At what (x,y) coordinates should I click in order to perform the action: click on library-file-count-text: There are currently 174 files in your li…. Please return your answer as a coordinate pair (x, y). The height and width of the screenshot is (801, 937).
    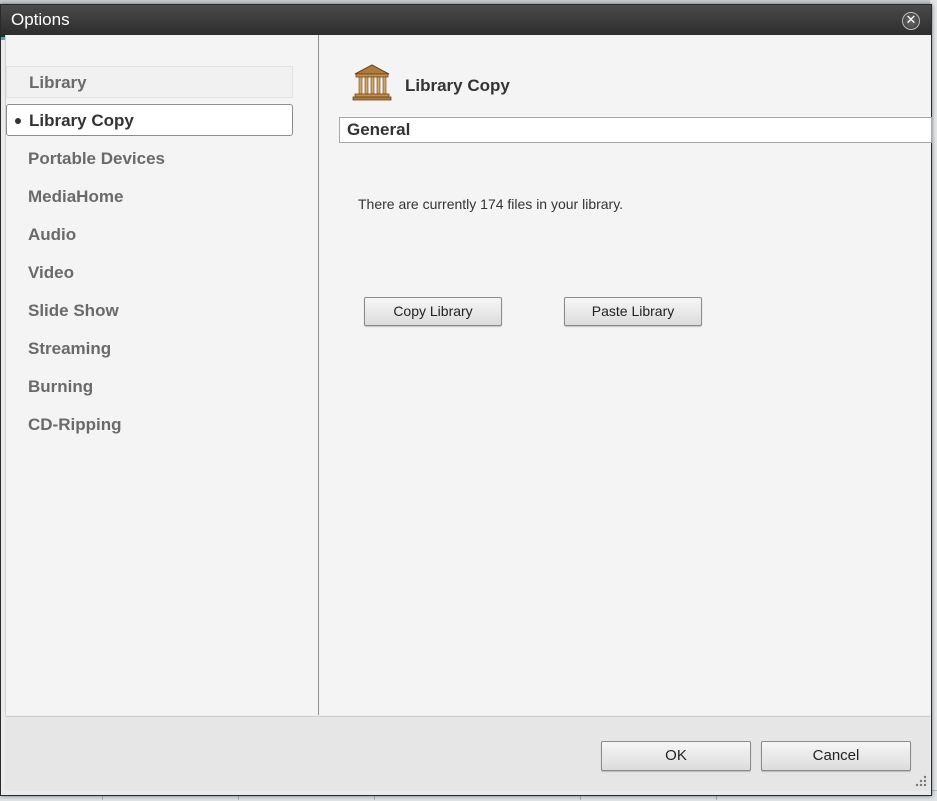
    Looking at the image, I should click on (491, 204).